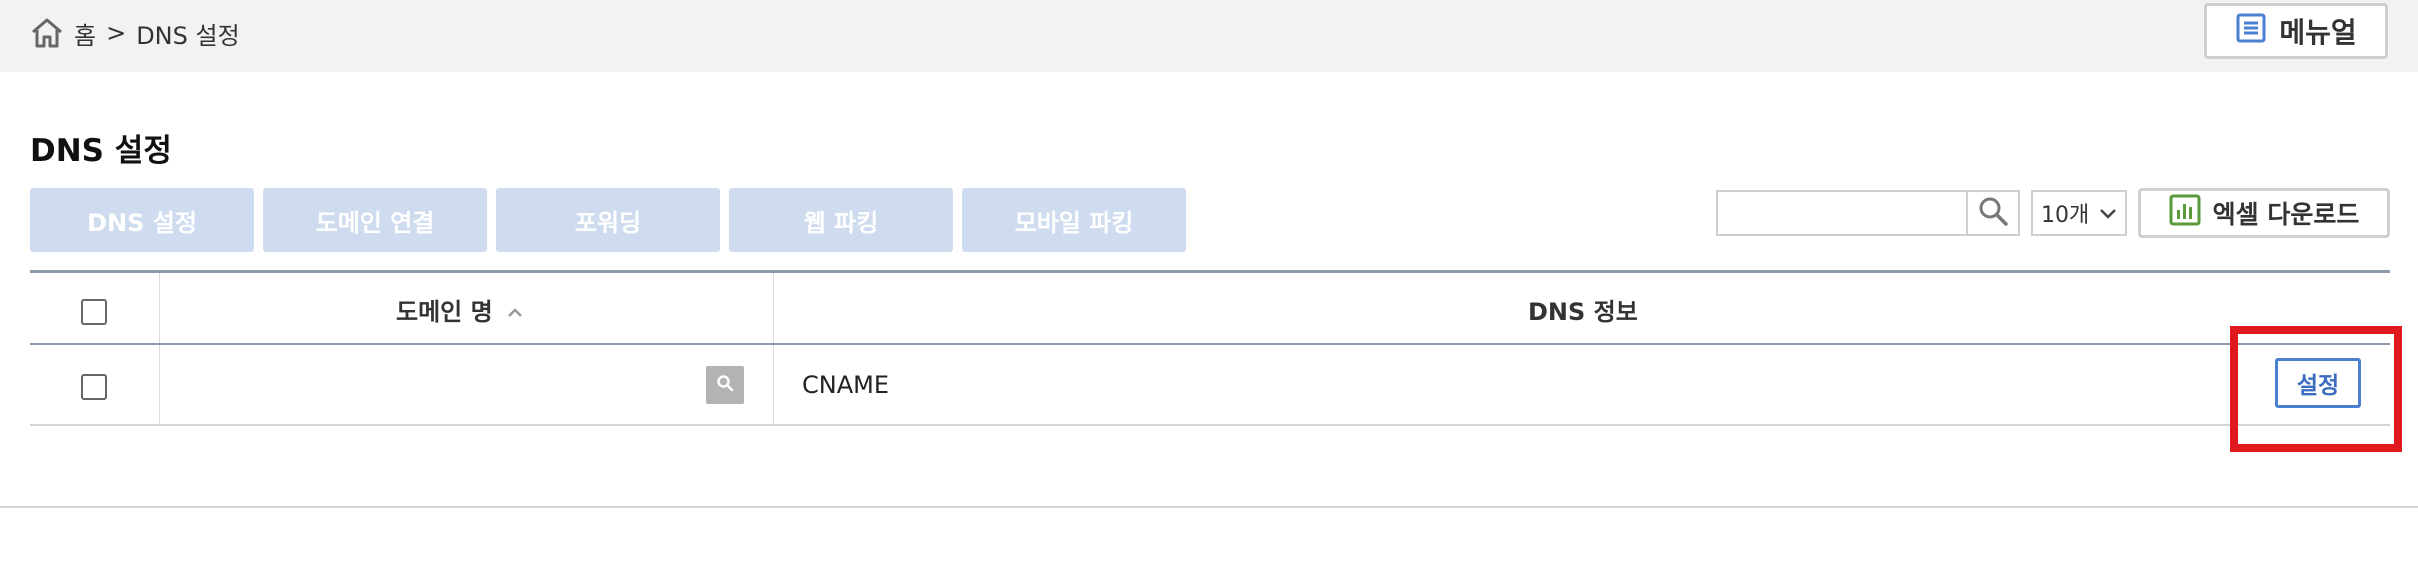 Image resolution: width=2418 pixels, height=578 pixels. I want to click on domain-search-button, so click(725, 385).